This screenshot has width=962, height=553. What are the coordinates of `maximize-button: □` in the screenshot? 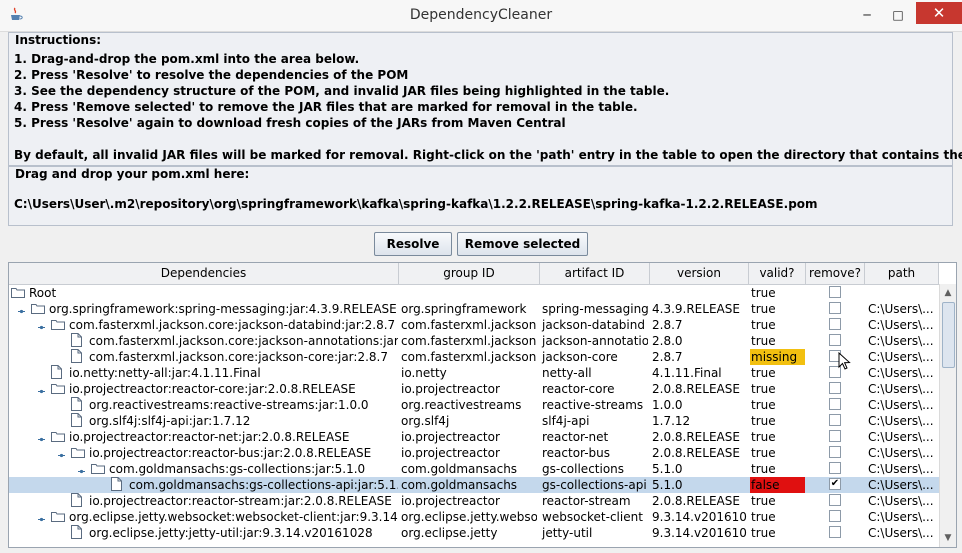 It's located at (898, 15).